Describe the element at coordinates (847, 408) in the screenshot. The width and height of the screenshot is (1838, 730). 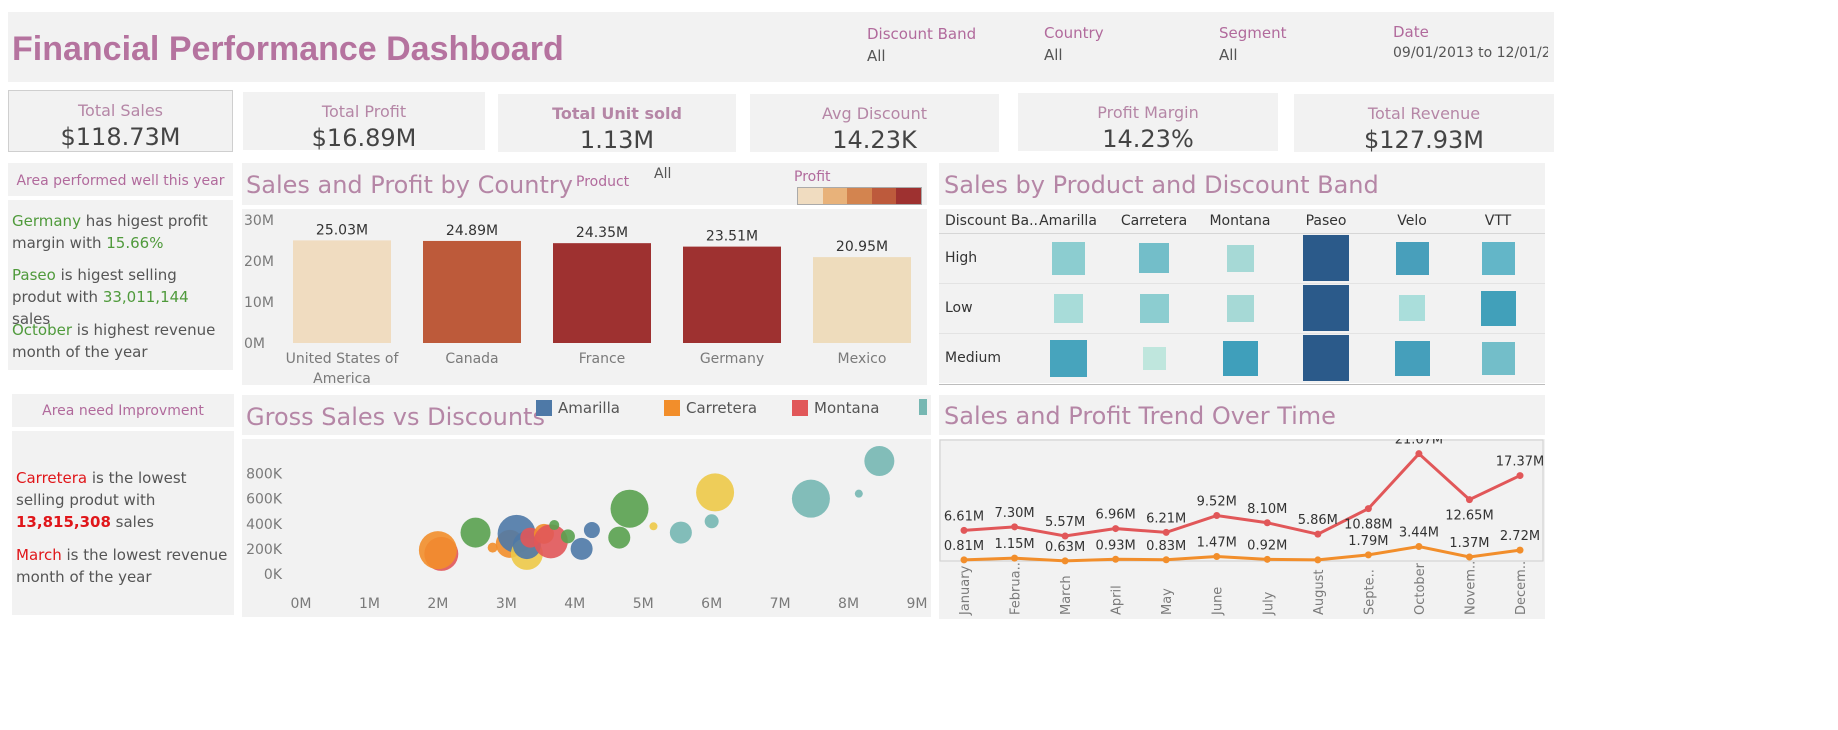
I see `legend-label: Montana` at that location.